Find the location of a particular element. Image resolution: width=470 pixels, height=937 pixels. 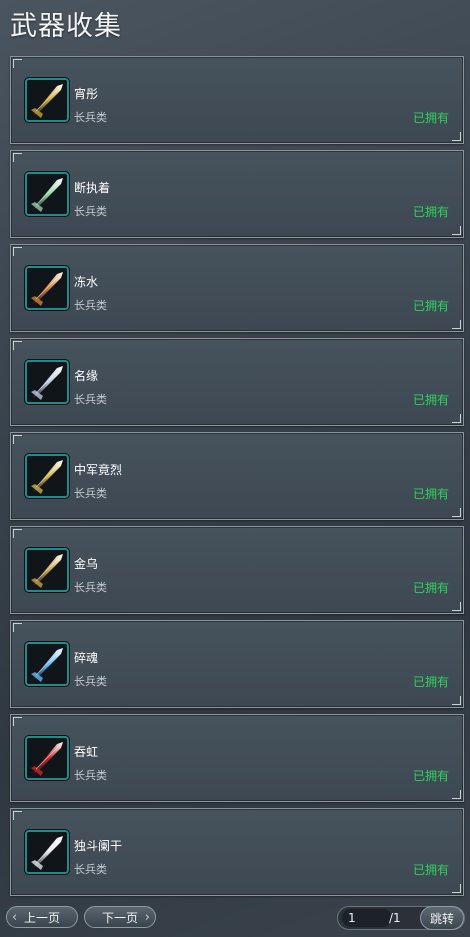

weapon-card: 吞虹 长兵类 已拥有 is located at coordinates (237, 758).